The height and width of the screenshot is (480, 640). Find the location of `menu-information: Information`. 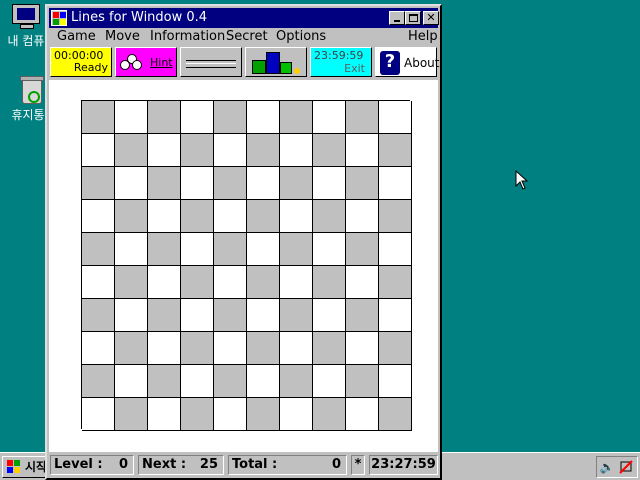

menu-information: Information is located at coordinates (187, 37).